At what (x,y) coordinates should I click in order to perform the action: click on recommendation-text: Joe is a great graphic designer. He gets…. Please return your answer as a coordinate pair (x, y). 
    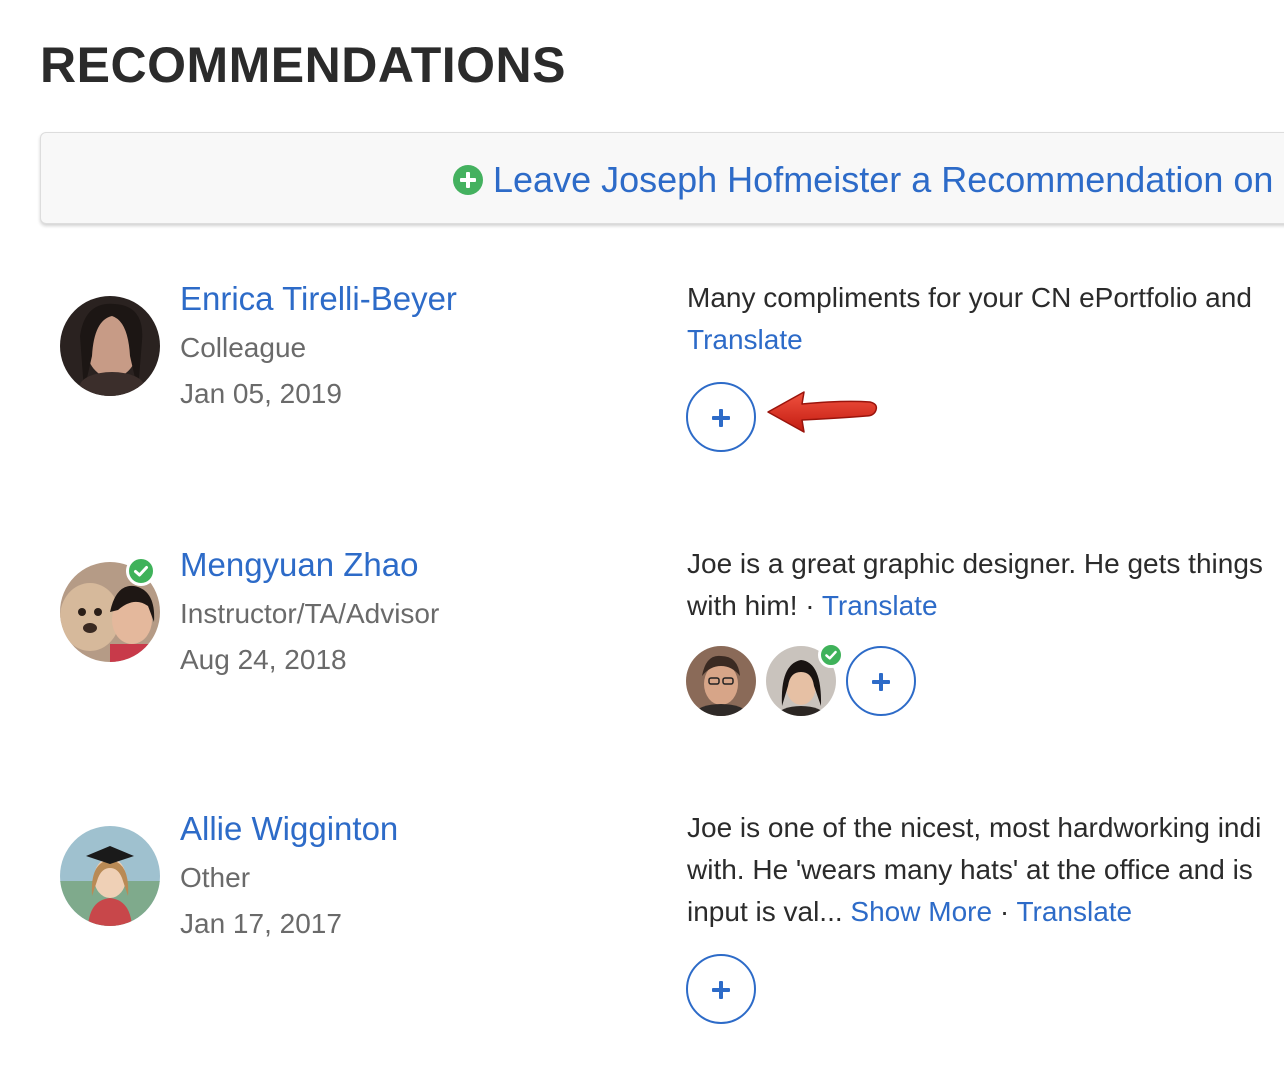
    Looking at the image, I should click on (985, 585).